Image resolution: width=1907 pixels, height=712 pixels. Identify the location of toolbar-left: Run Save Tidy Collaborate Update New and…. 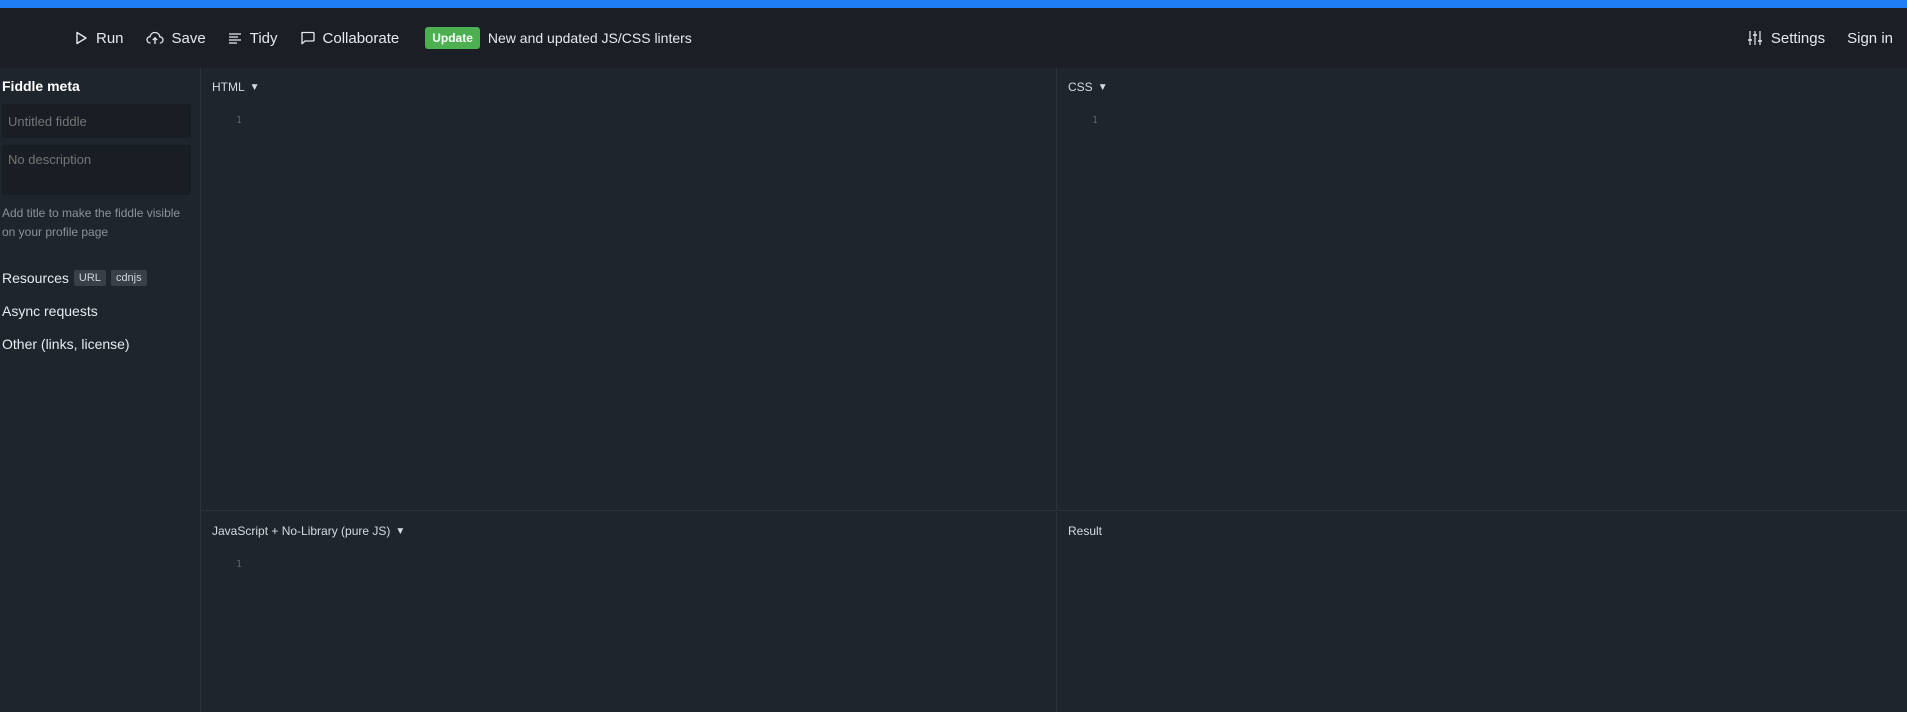
(383, 38).